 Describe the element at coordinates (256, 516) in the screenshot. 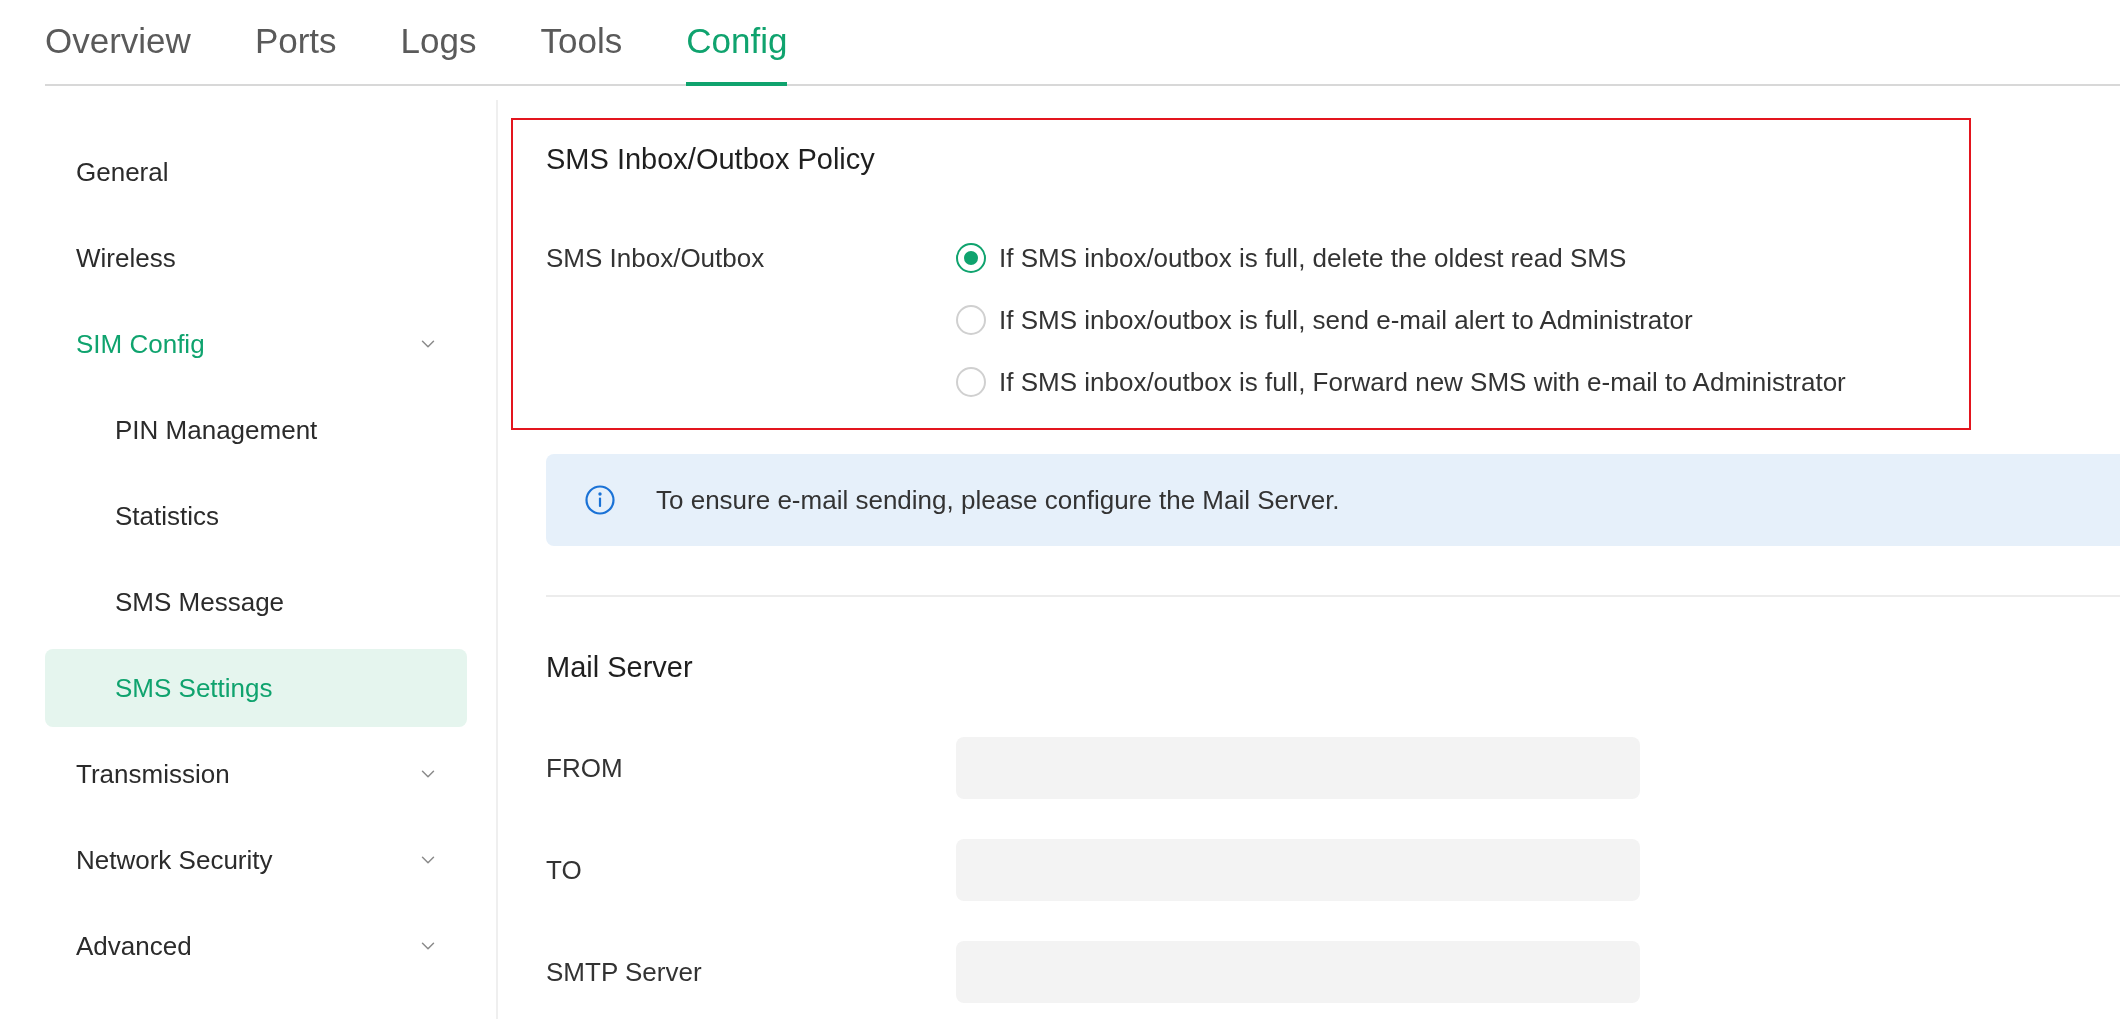

I see `sidebar-subitem: Statistics` at that location.